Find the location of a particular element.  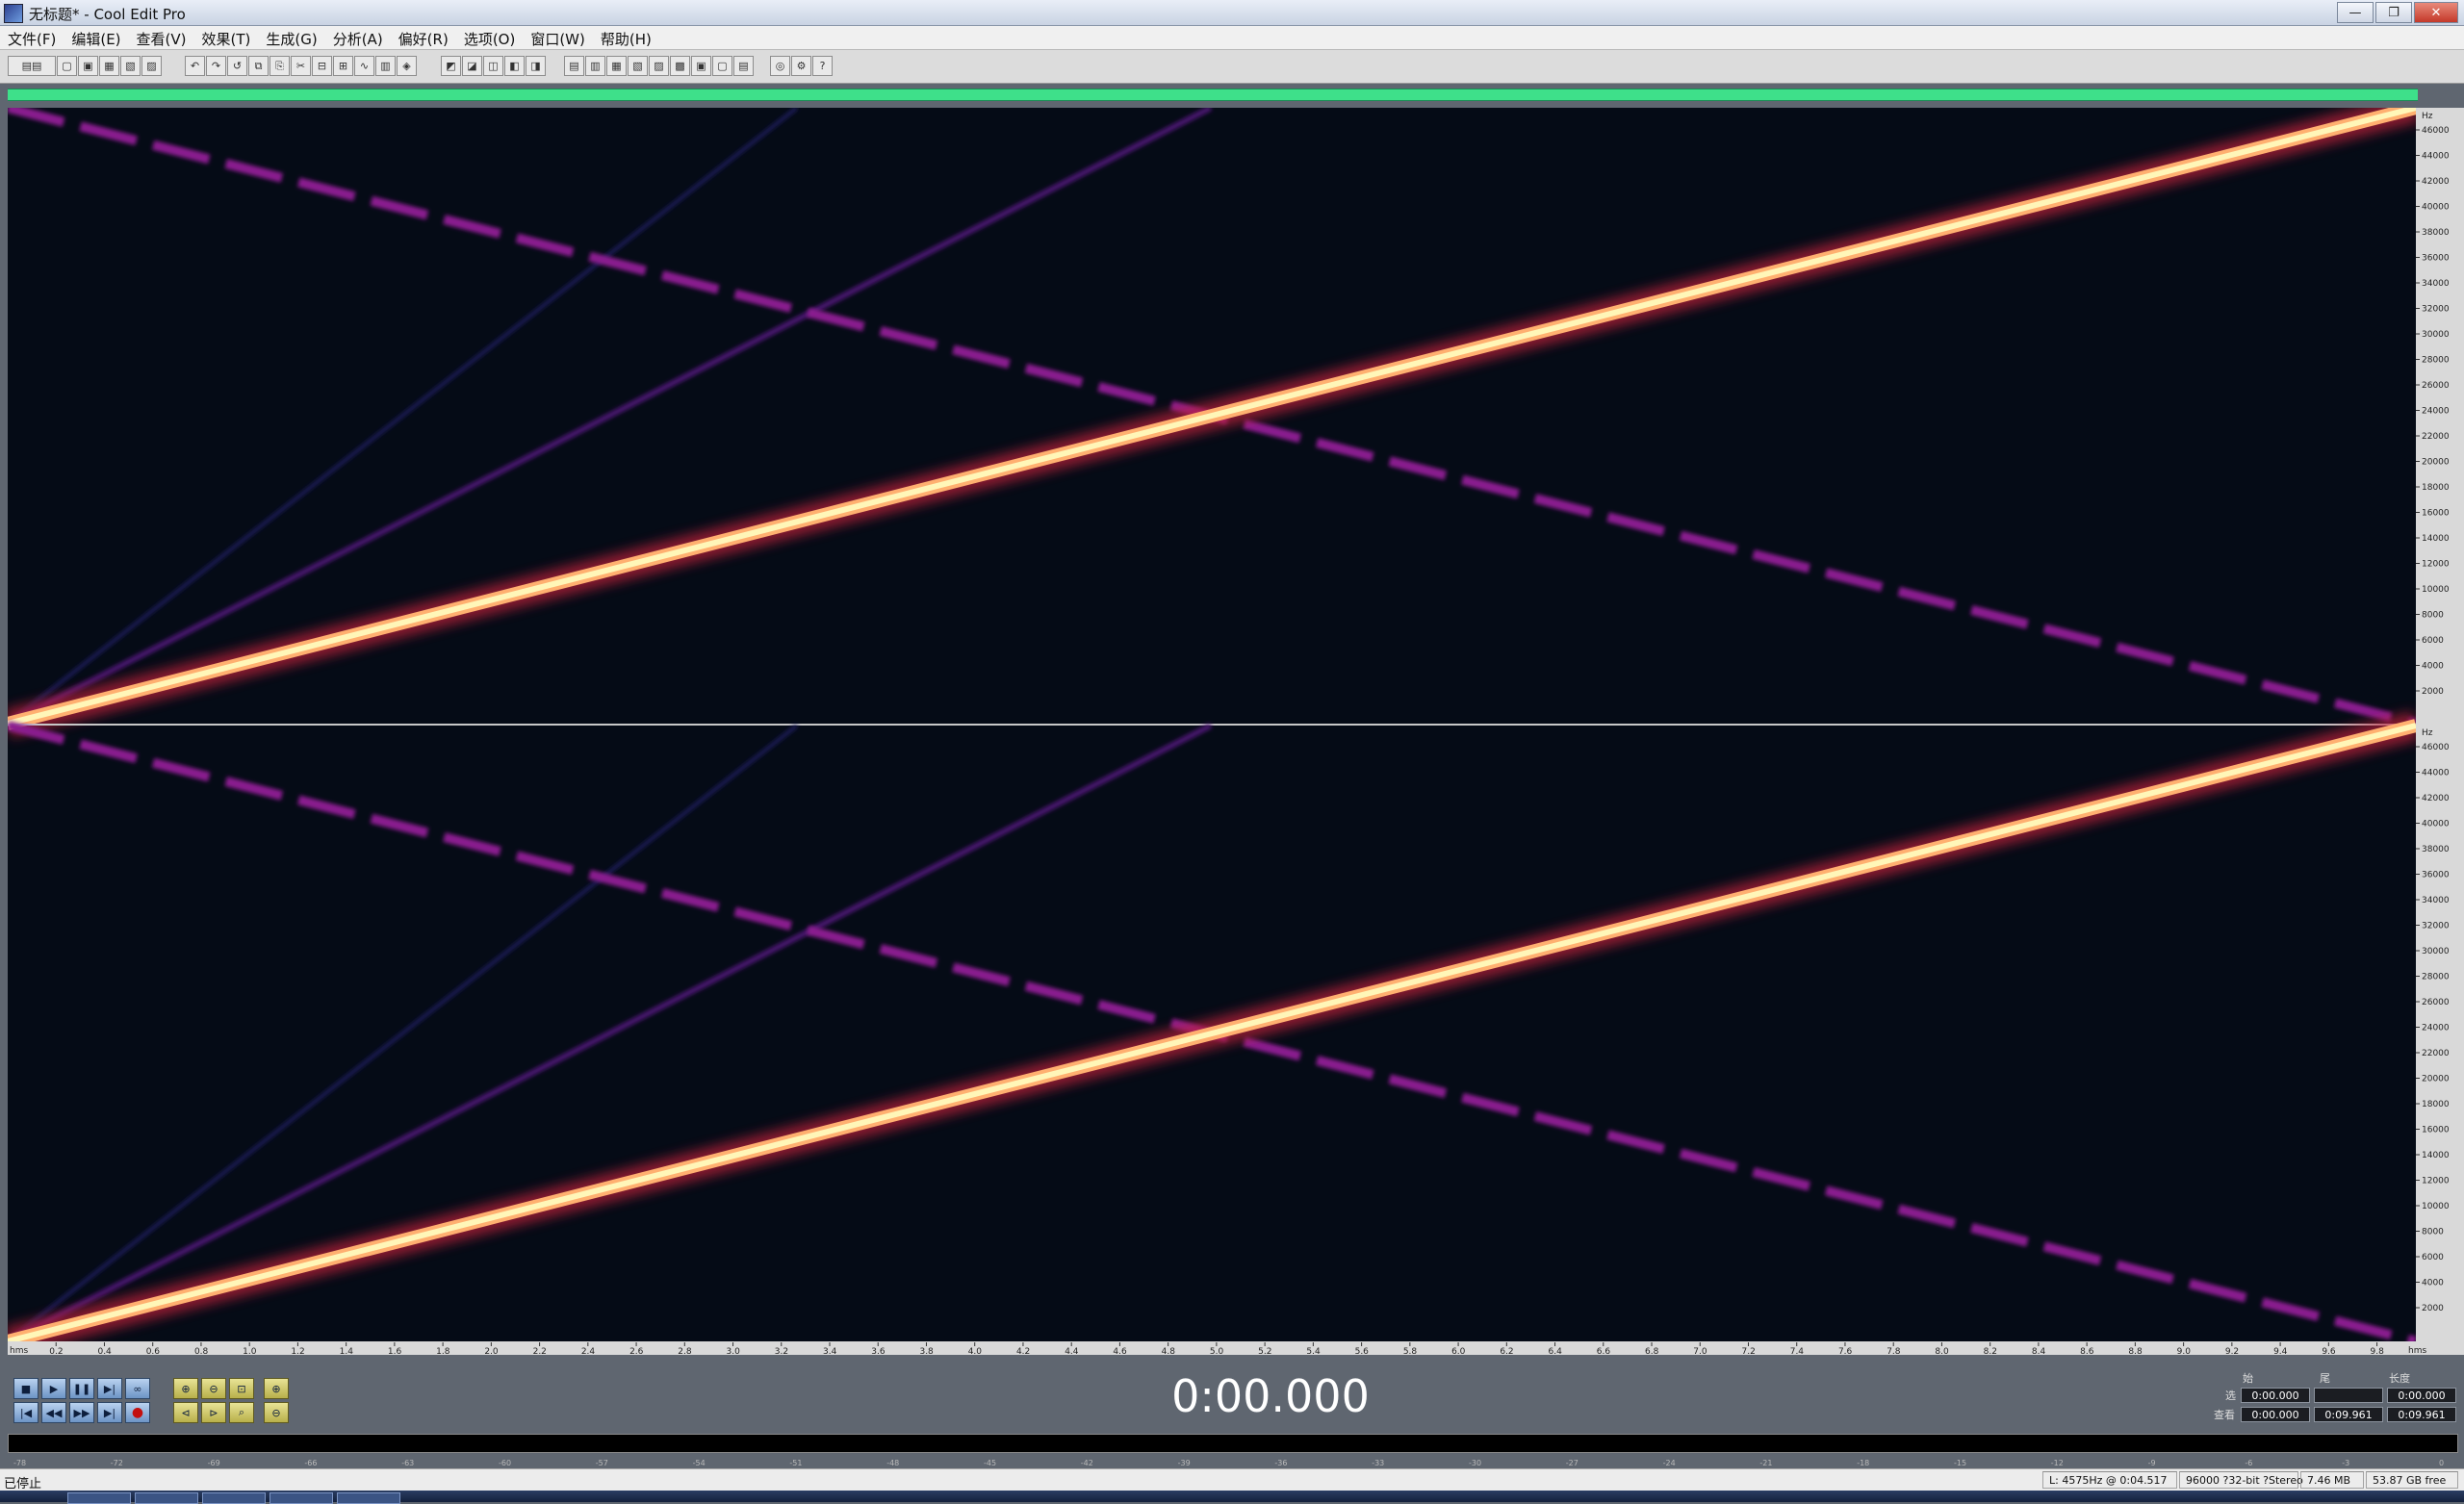

redo-icon: ↷ is located at coordinates (216, 66).